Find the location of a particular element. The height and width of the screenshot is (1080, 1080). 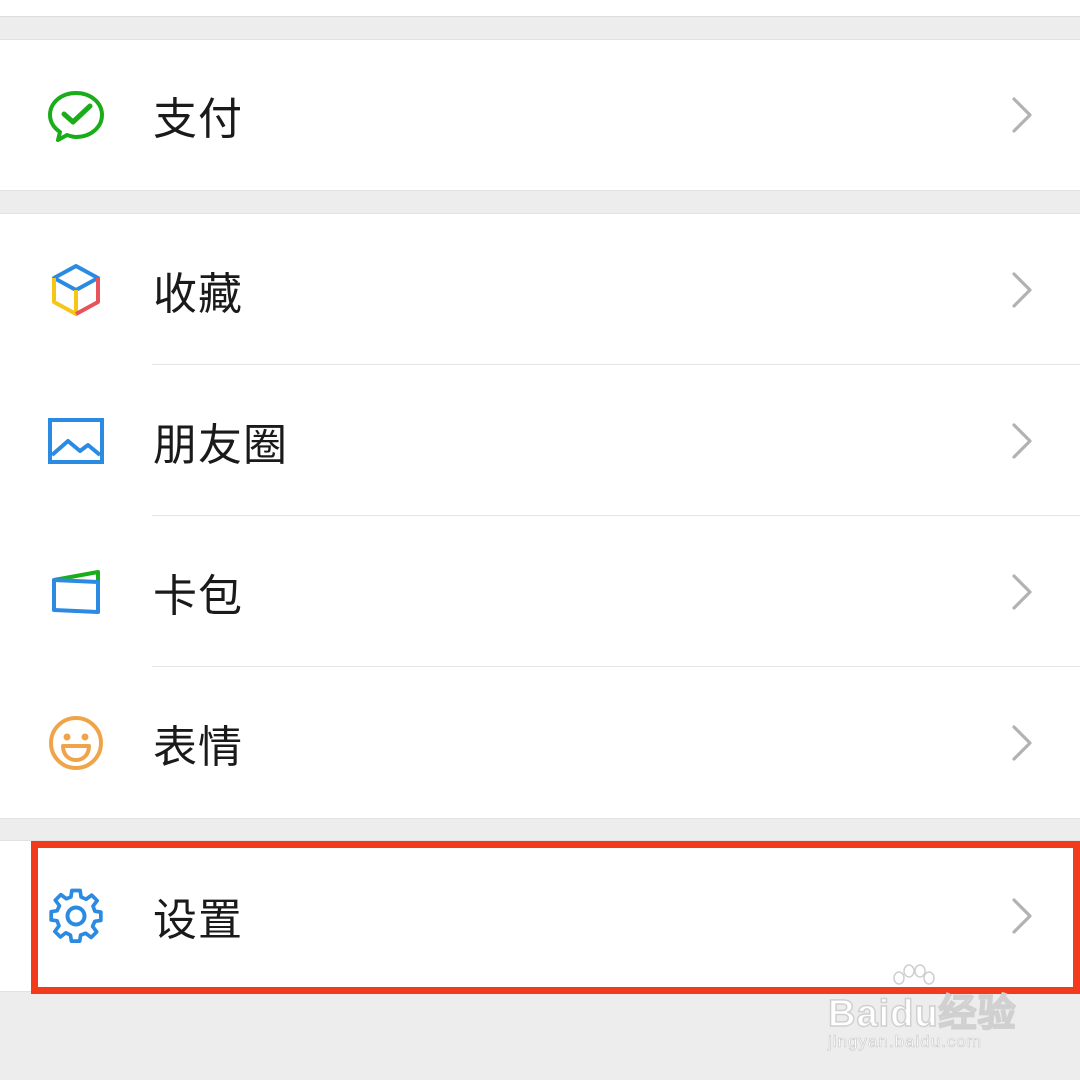

menu-group-pay: 支付 is located at coordinates (540, 115).